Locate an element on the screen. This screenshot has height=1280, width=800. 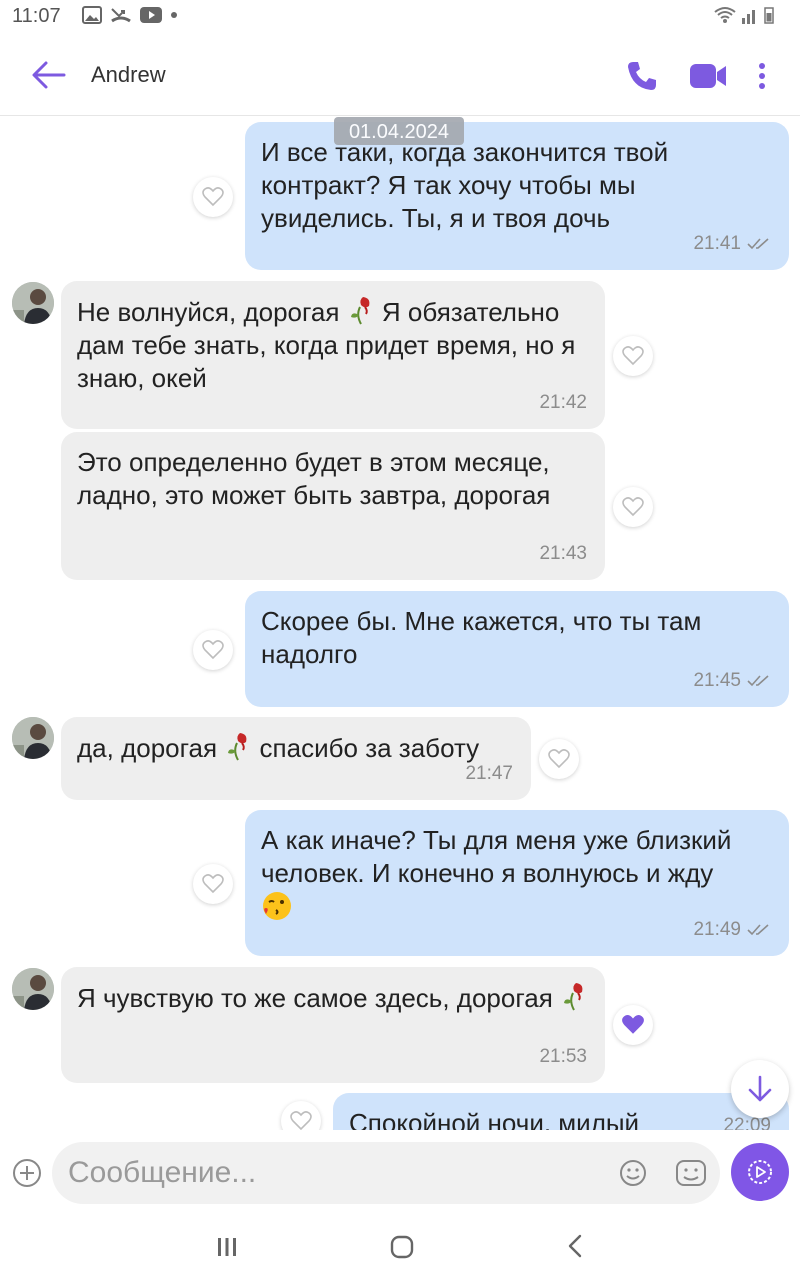
message-meta: 21:42 is located at coordinates (563, 402).